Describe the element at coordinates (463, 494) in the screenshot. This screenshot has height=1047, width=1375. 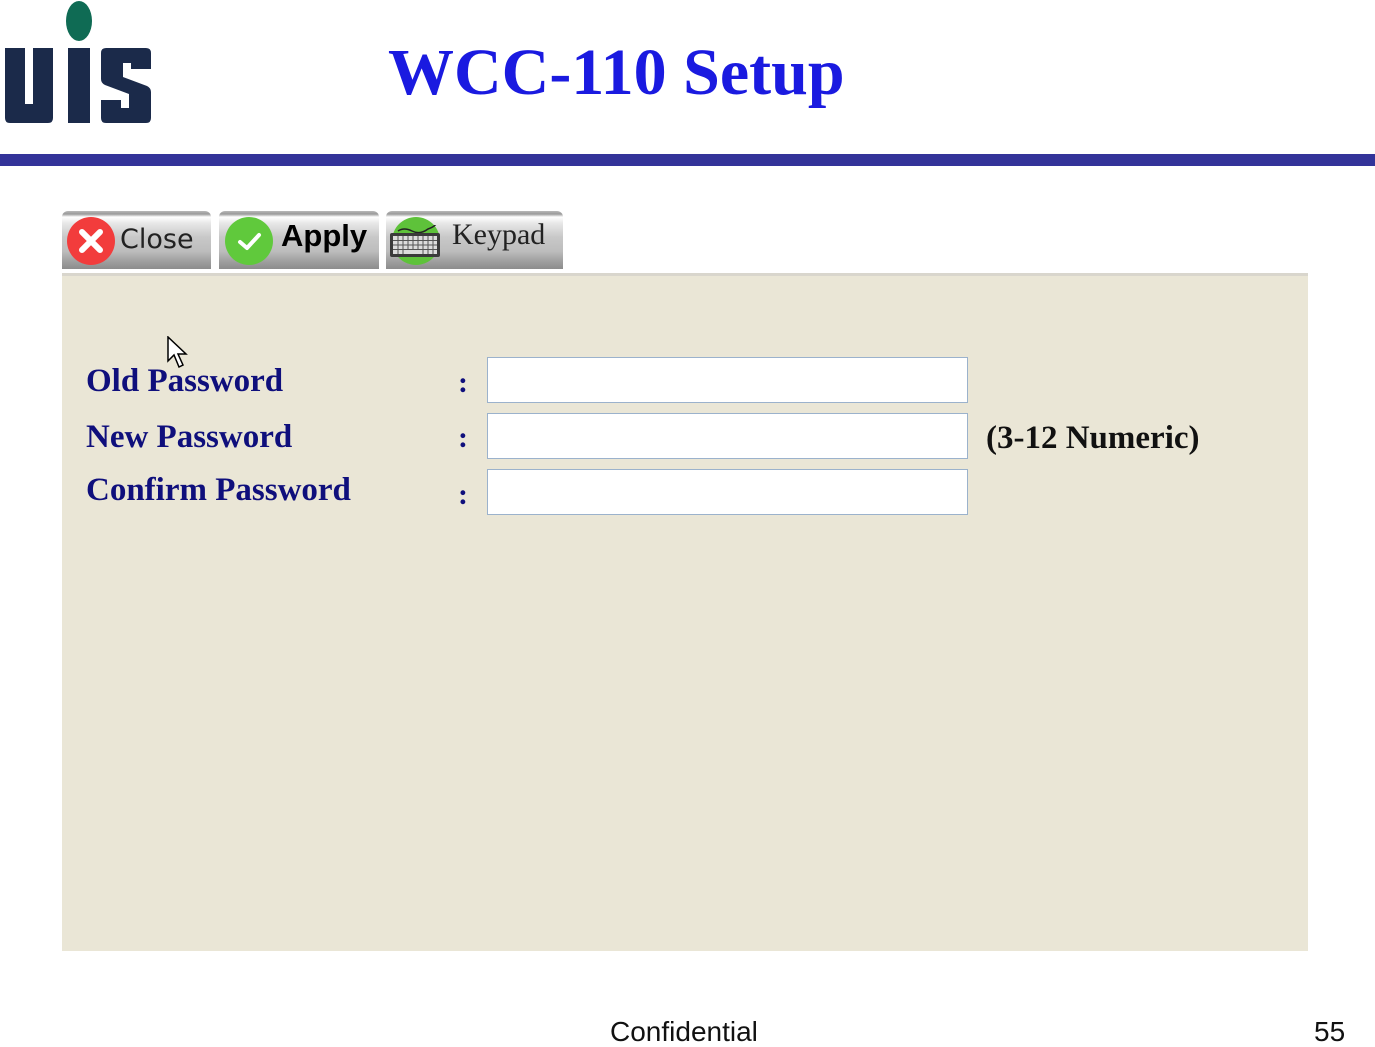
I see `confirm-password-colon: :` at that location.